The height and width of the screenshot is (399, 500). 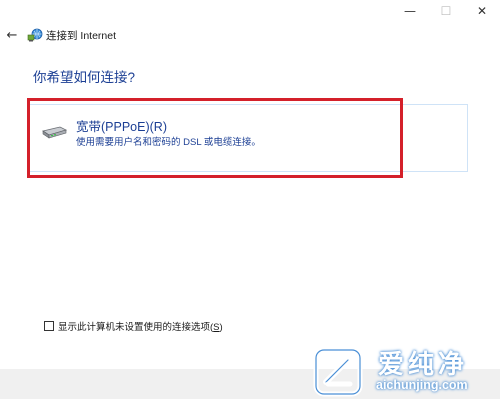 What do you see at coordinates (35, 35) in the screenshot?
I see `network-globe-icon` at bounding box center [35, 35].